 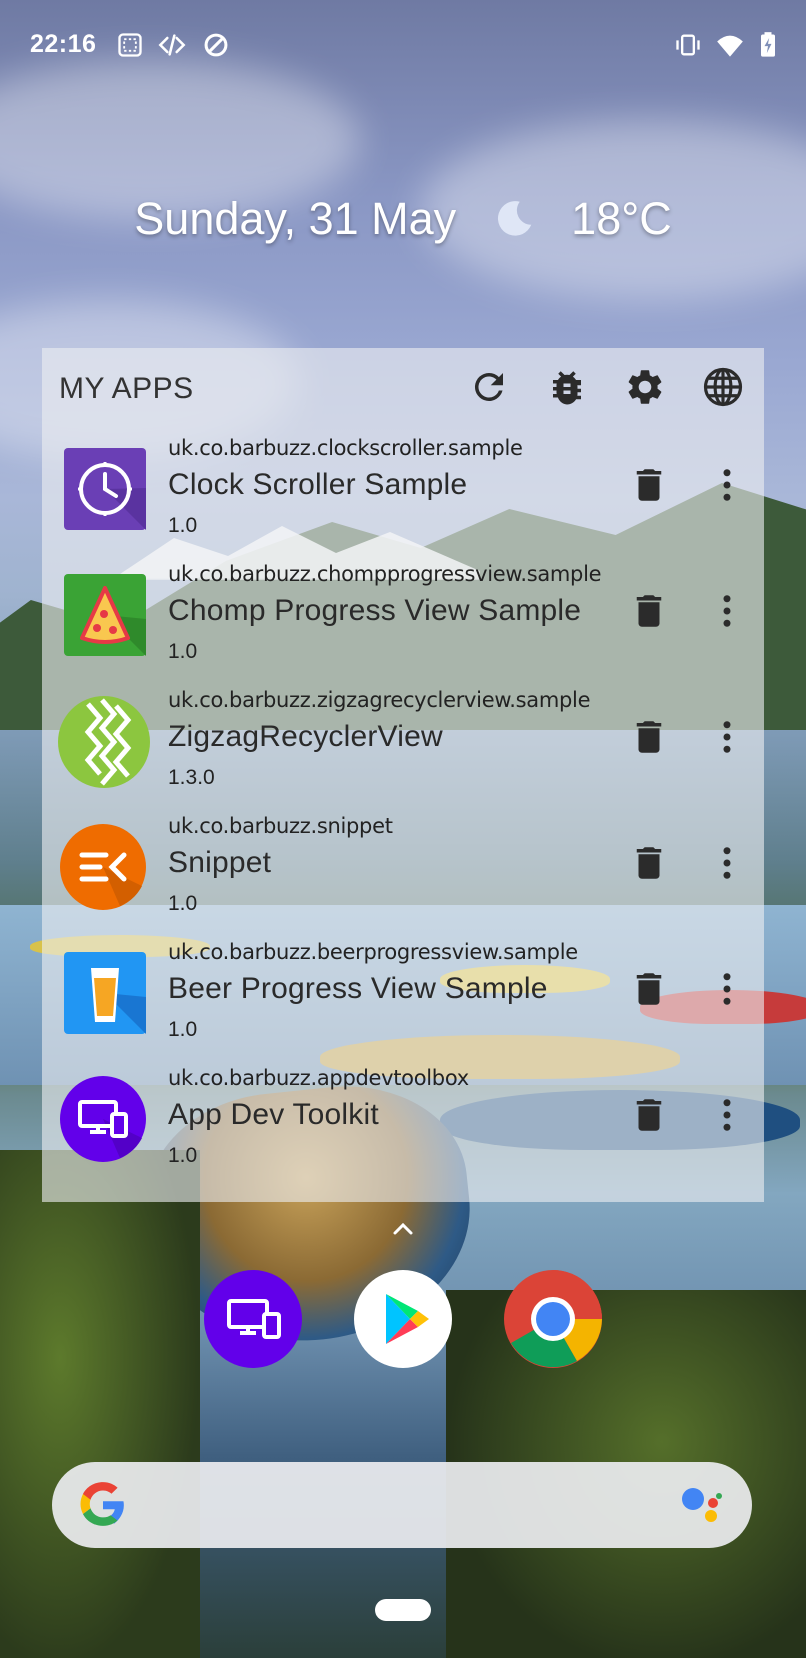 I want to click on apps-widget-title: MY APPS, so click(x=126, y=388).